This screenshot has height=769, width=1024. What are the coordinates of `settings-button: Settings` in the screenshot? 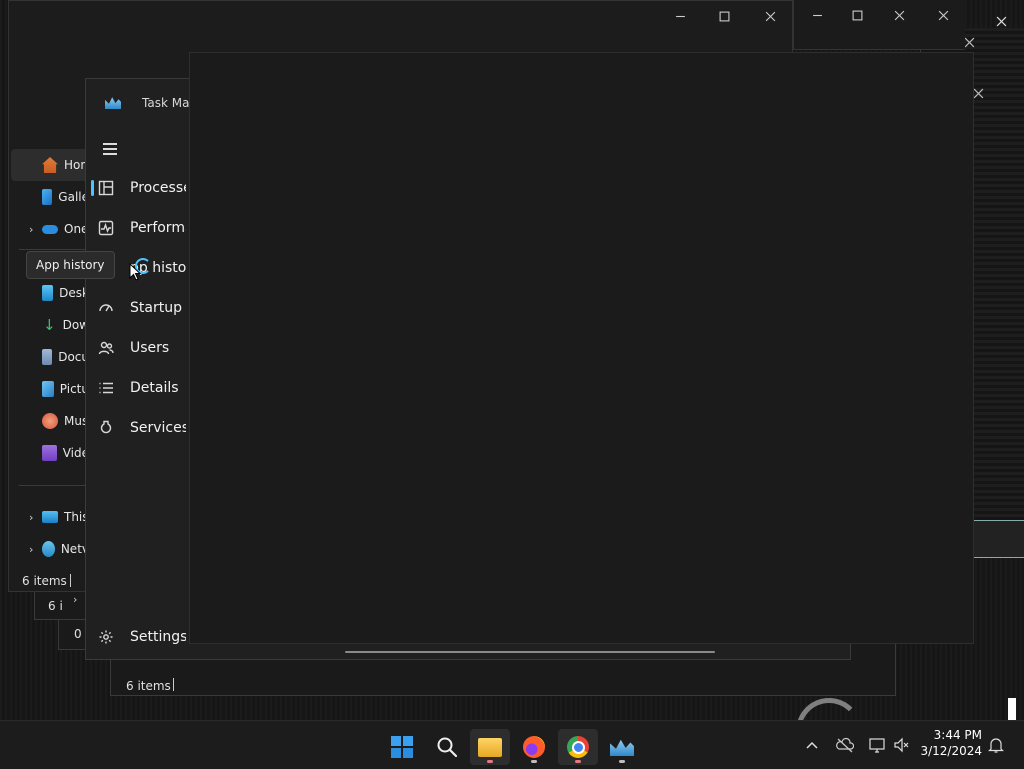 It's located at (136, 637).